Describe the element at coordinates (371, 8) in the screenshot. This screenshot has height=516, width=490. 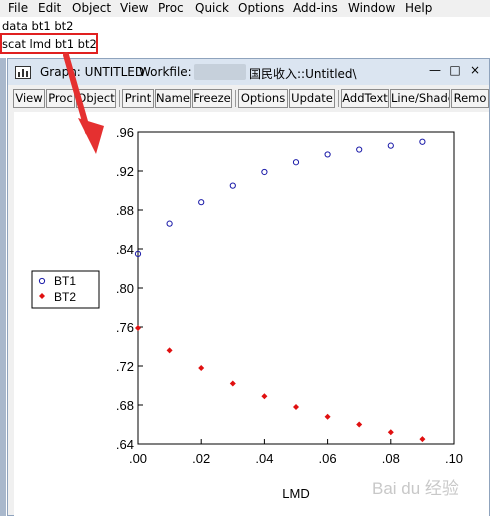
I see `menu-window: Window` at that location.